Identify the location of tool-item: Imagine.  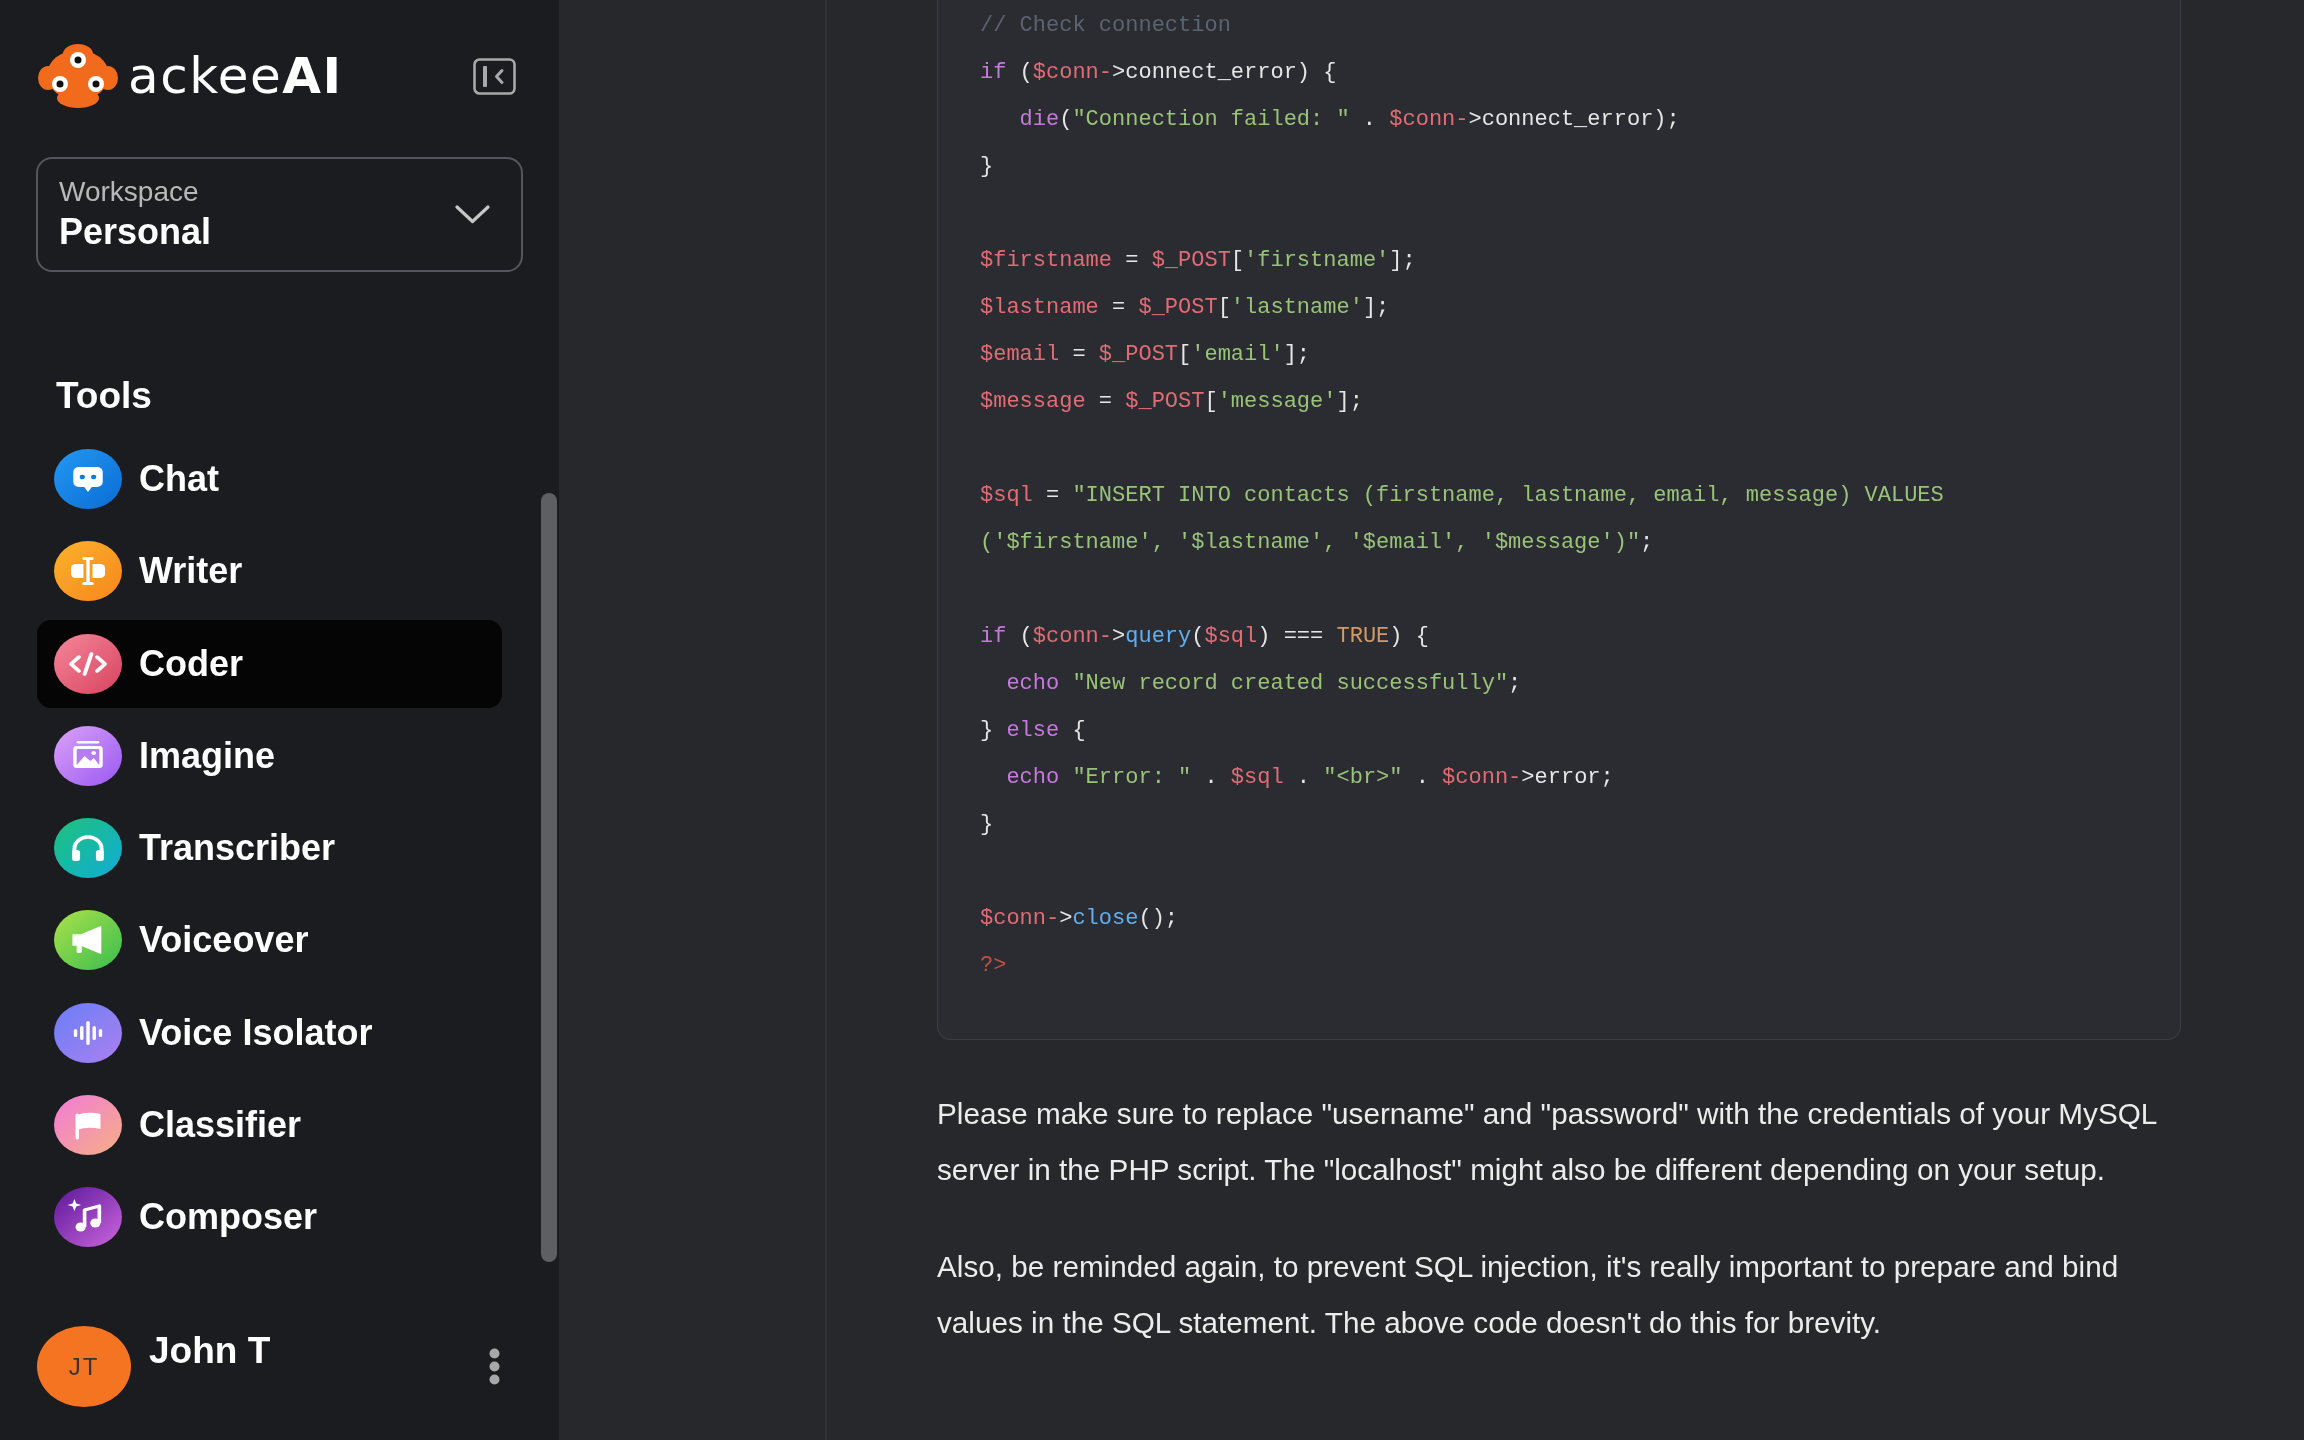
(269, 755).